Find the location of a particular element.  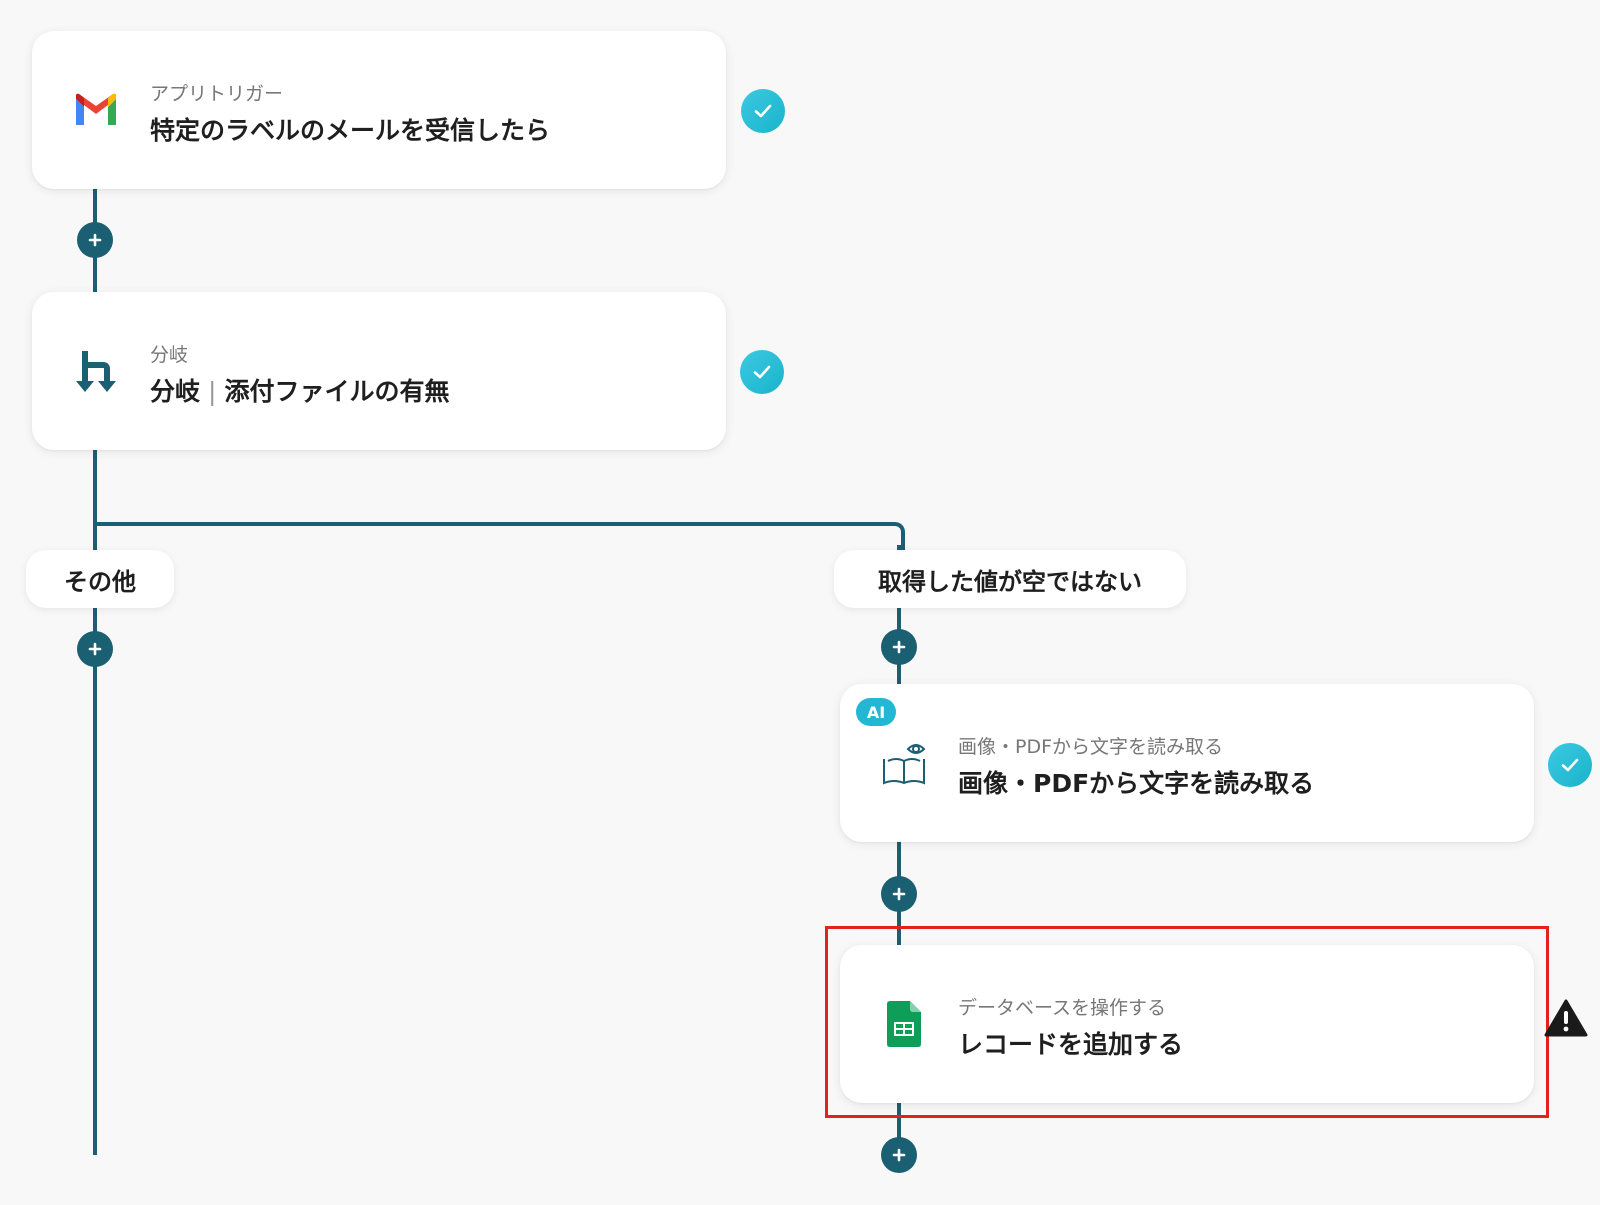

ai-badge: AI is located at coordinates (876, 712).